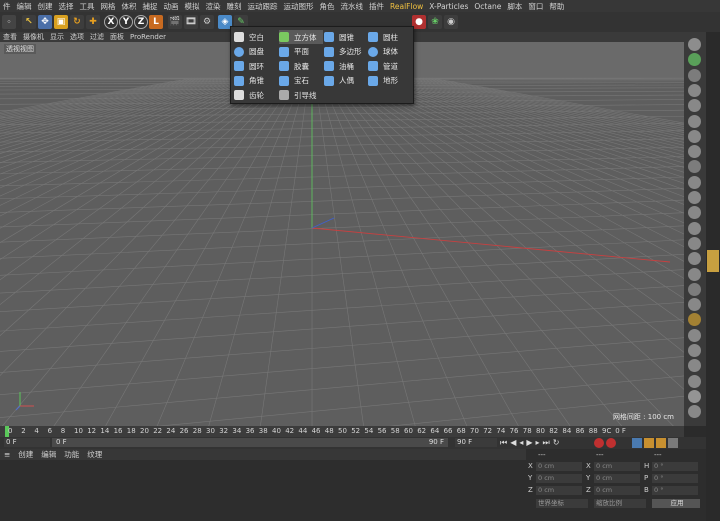 The image size is (720, 521). I want to click on menu-item: X-Particles, so click(448, 6).